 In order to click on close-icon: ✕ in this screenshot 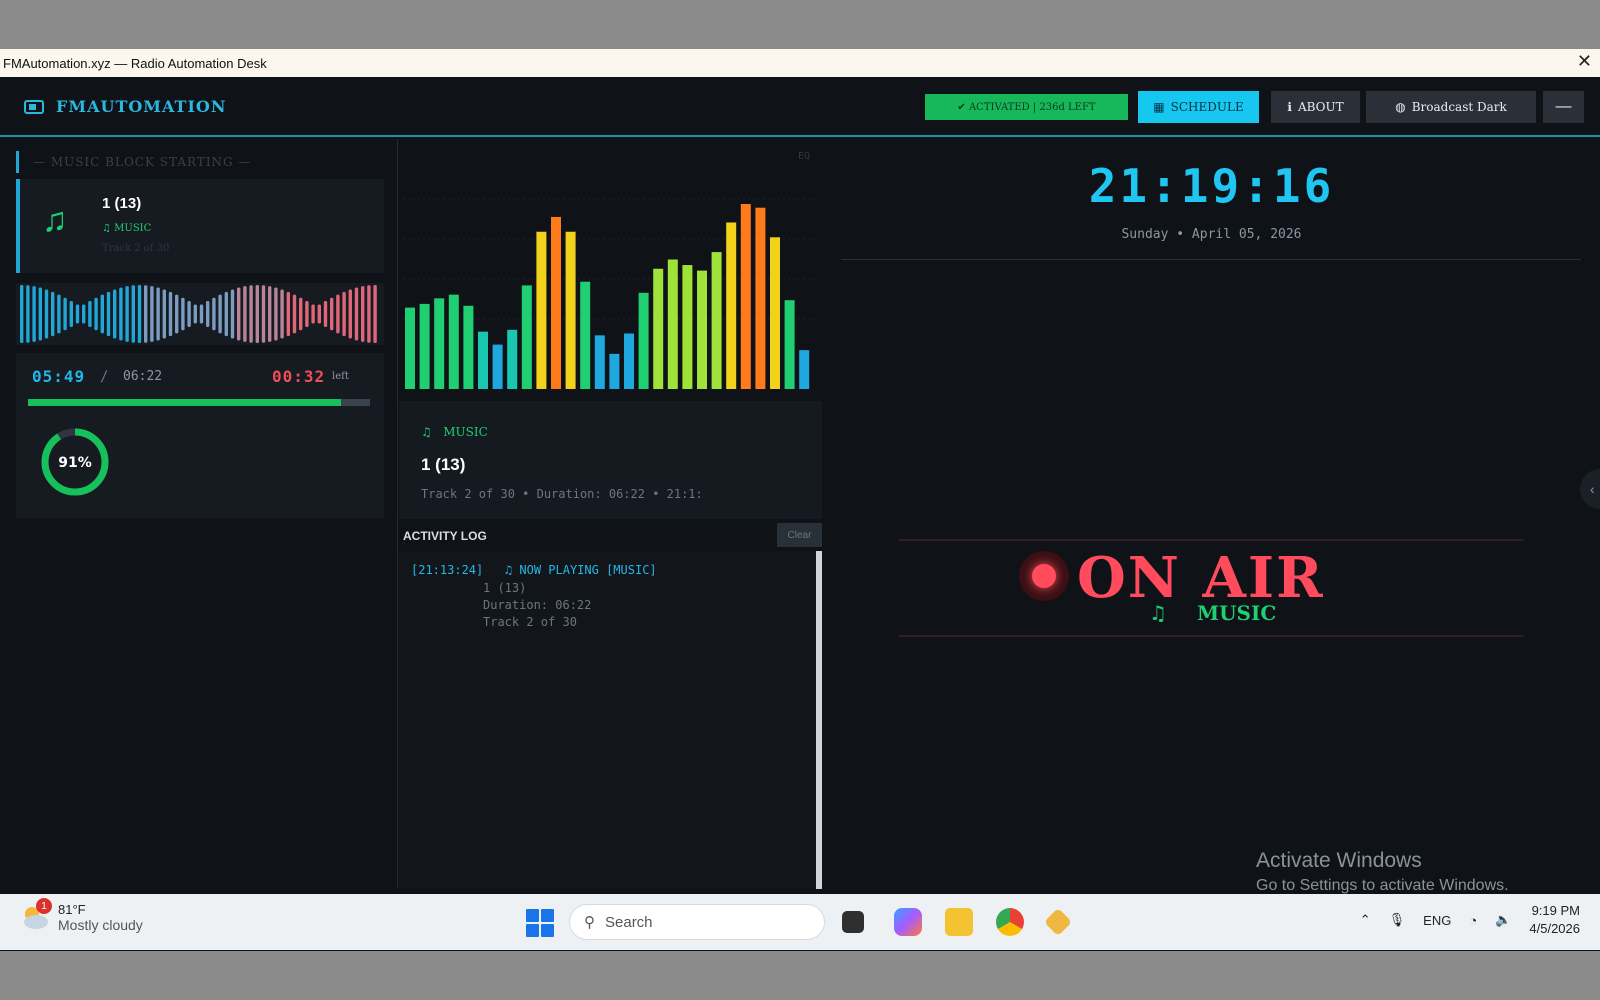, I will do `click(1584, 61)`.